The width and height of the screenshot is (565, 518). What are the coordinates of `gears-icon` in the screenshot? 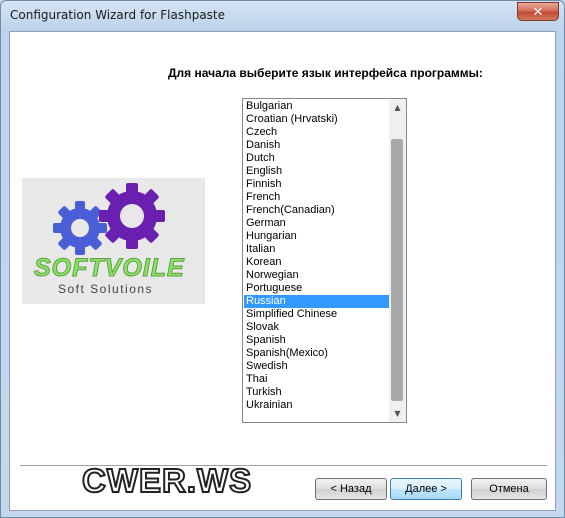 It's located at (109, 219).